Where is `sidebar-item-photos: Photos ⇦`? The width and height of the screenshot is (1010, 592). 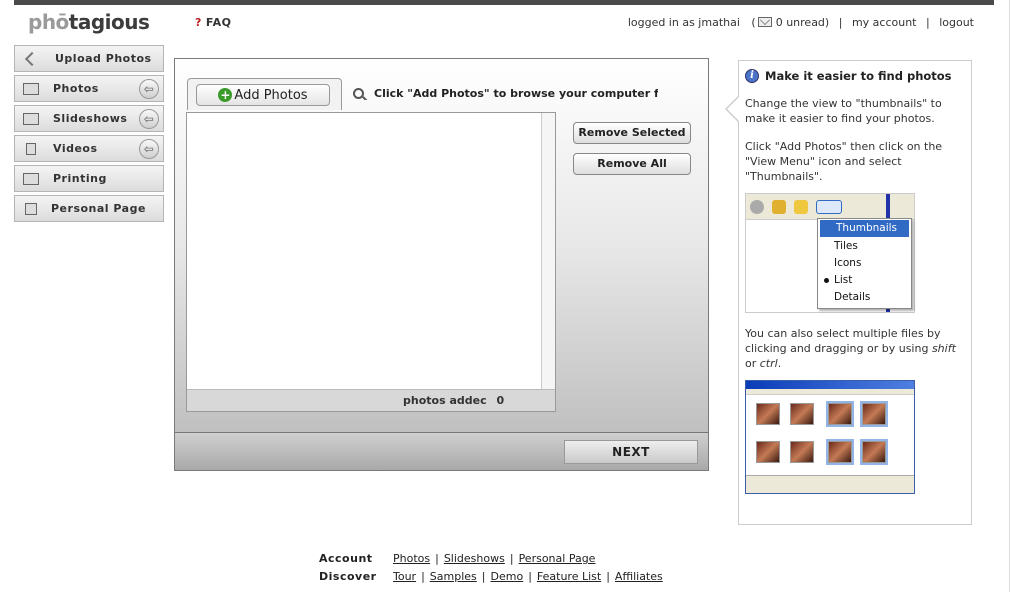 sidebar-item-photos: Photos ⇦ is located at coordinates (89, 88).